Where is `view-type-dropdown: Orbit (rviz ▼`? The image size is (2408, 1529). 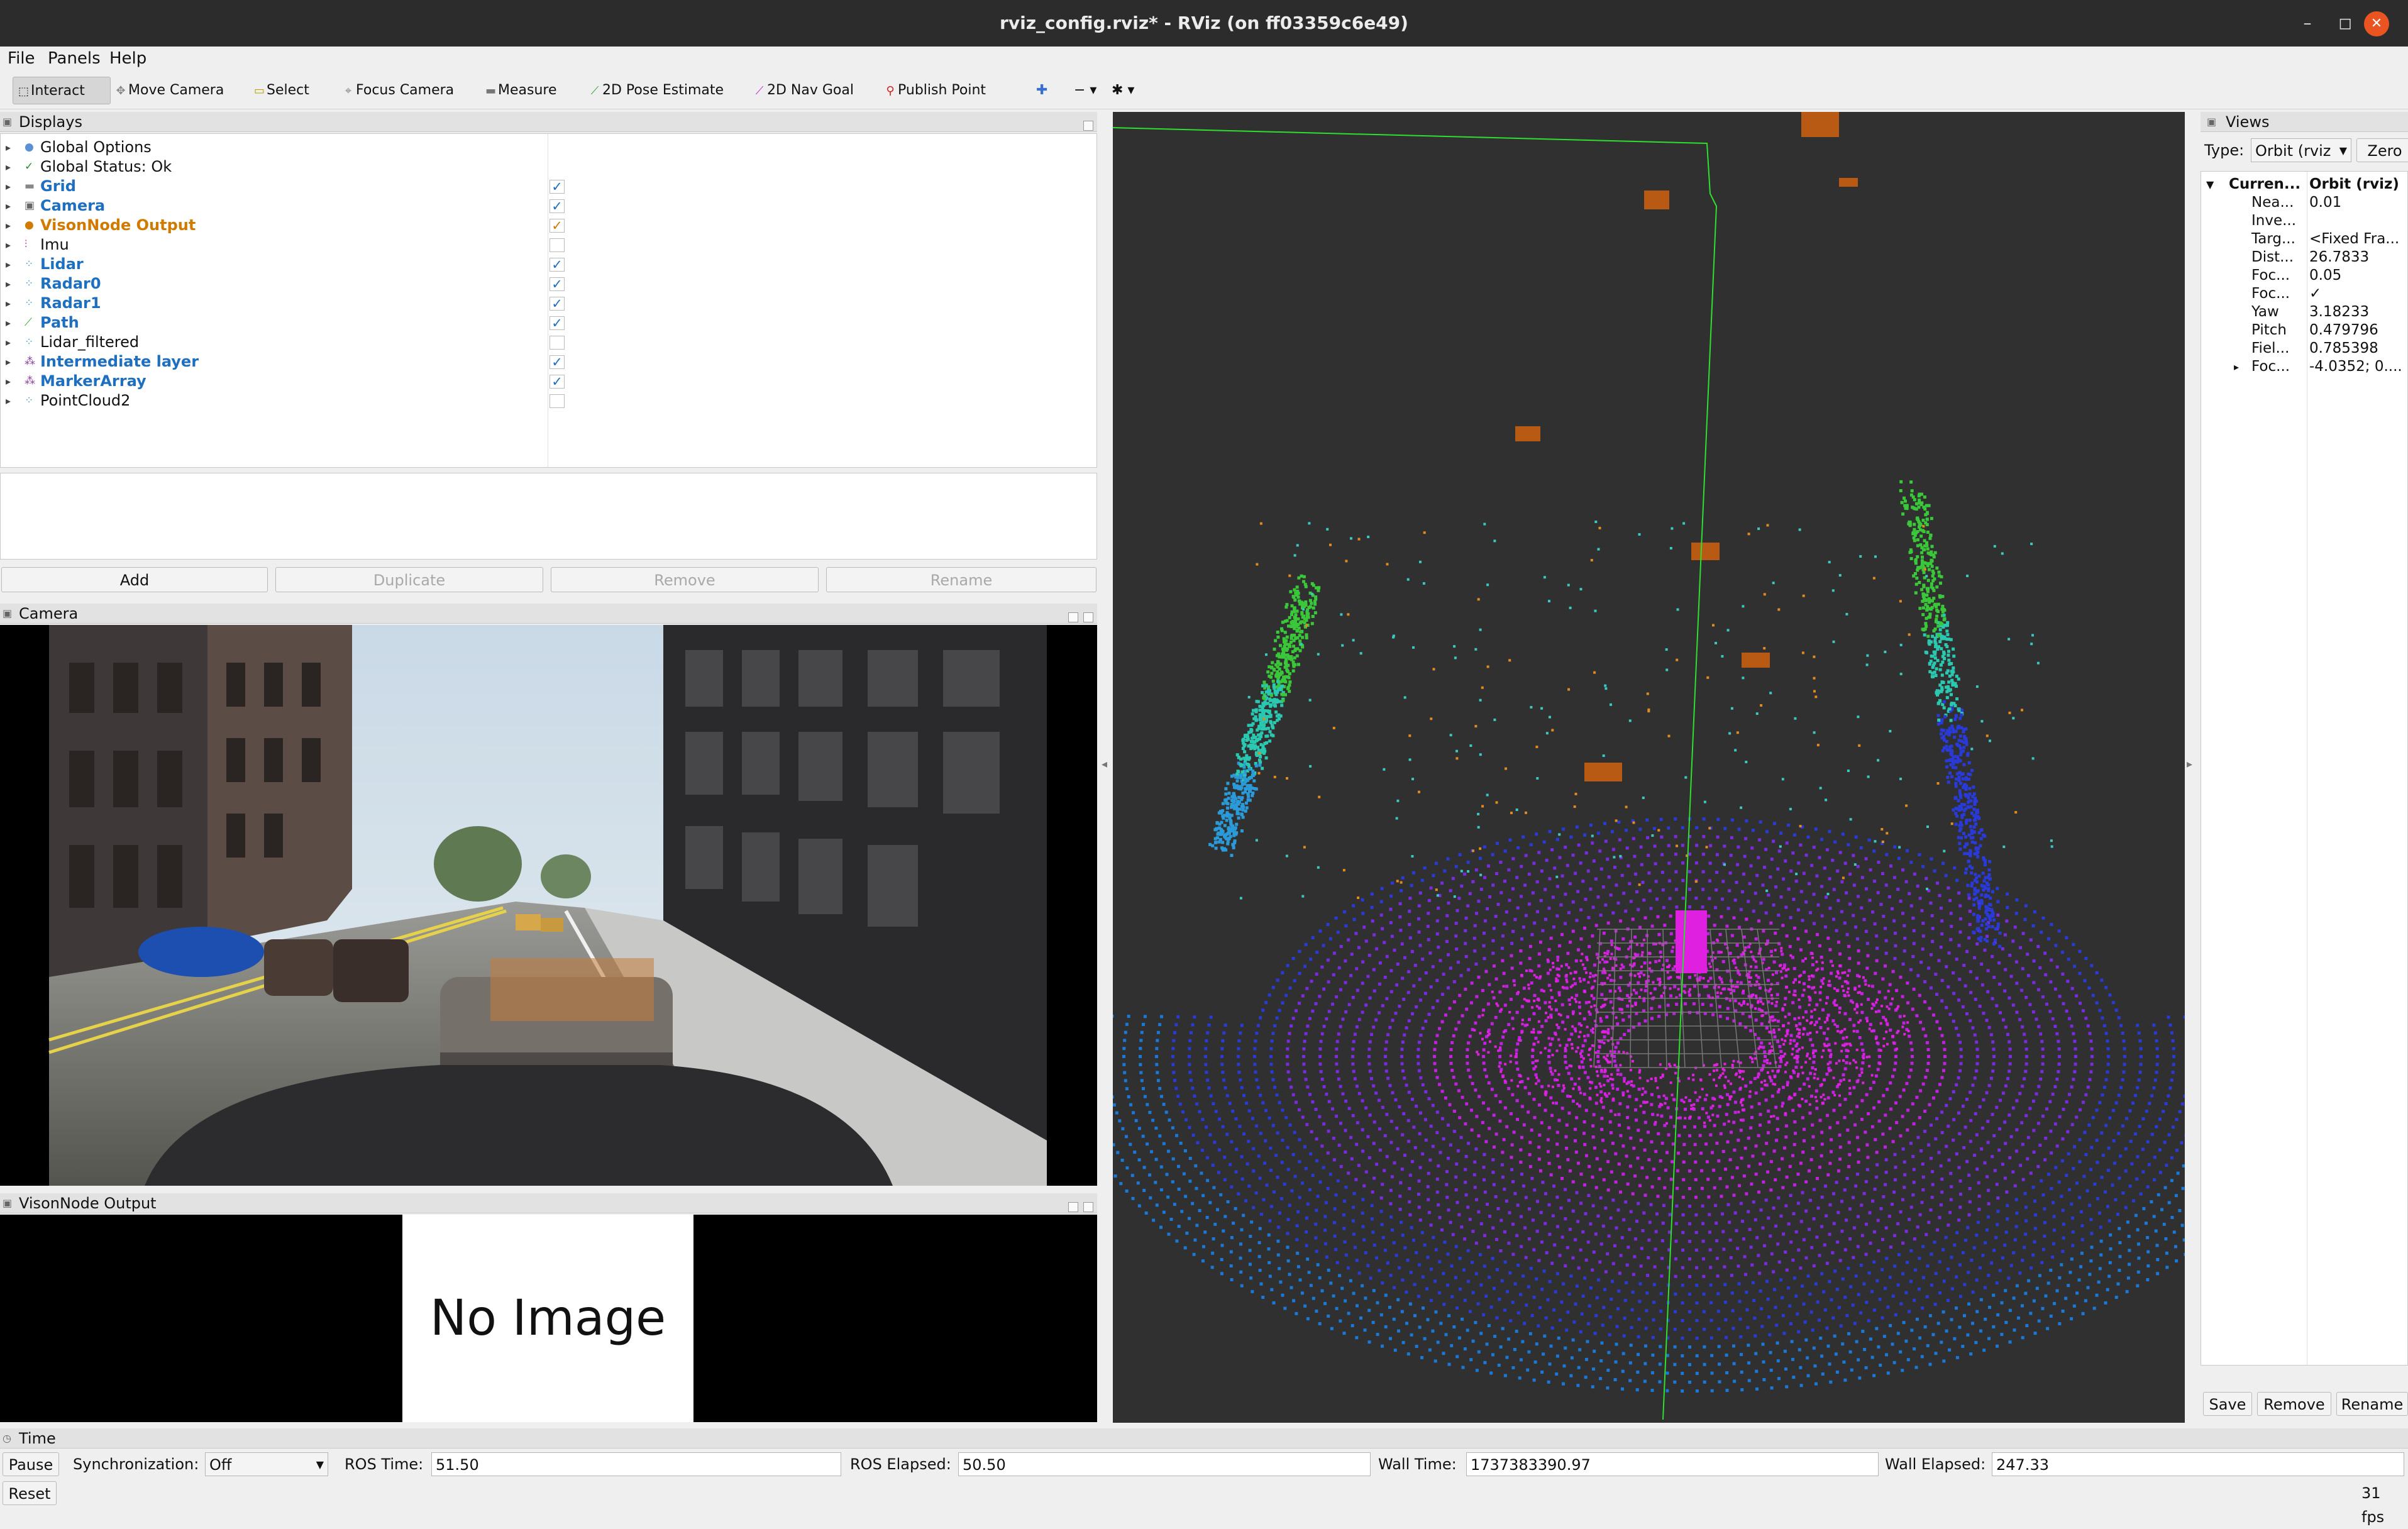 view-type-dropdown: Orbit (rviz ▼ is located at coordinates (2301, 150).